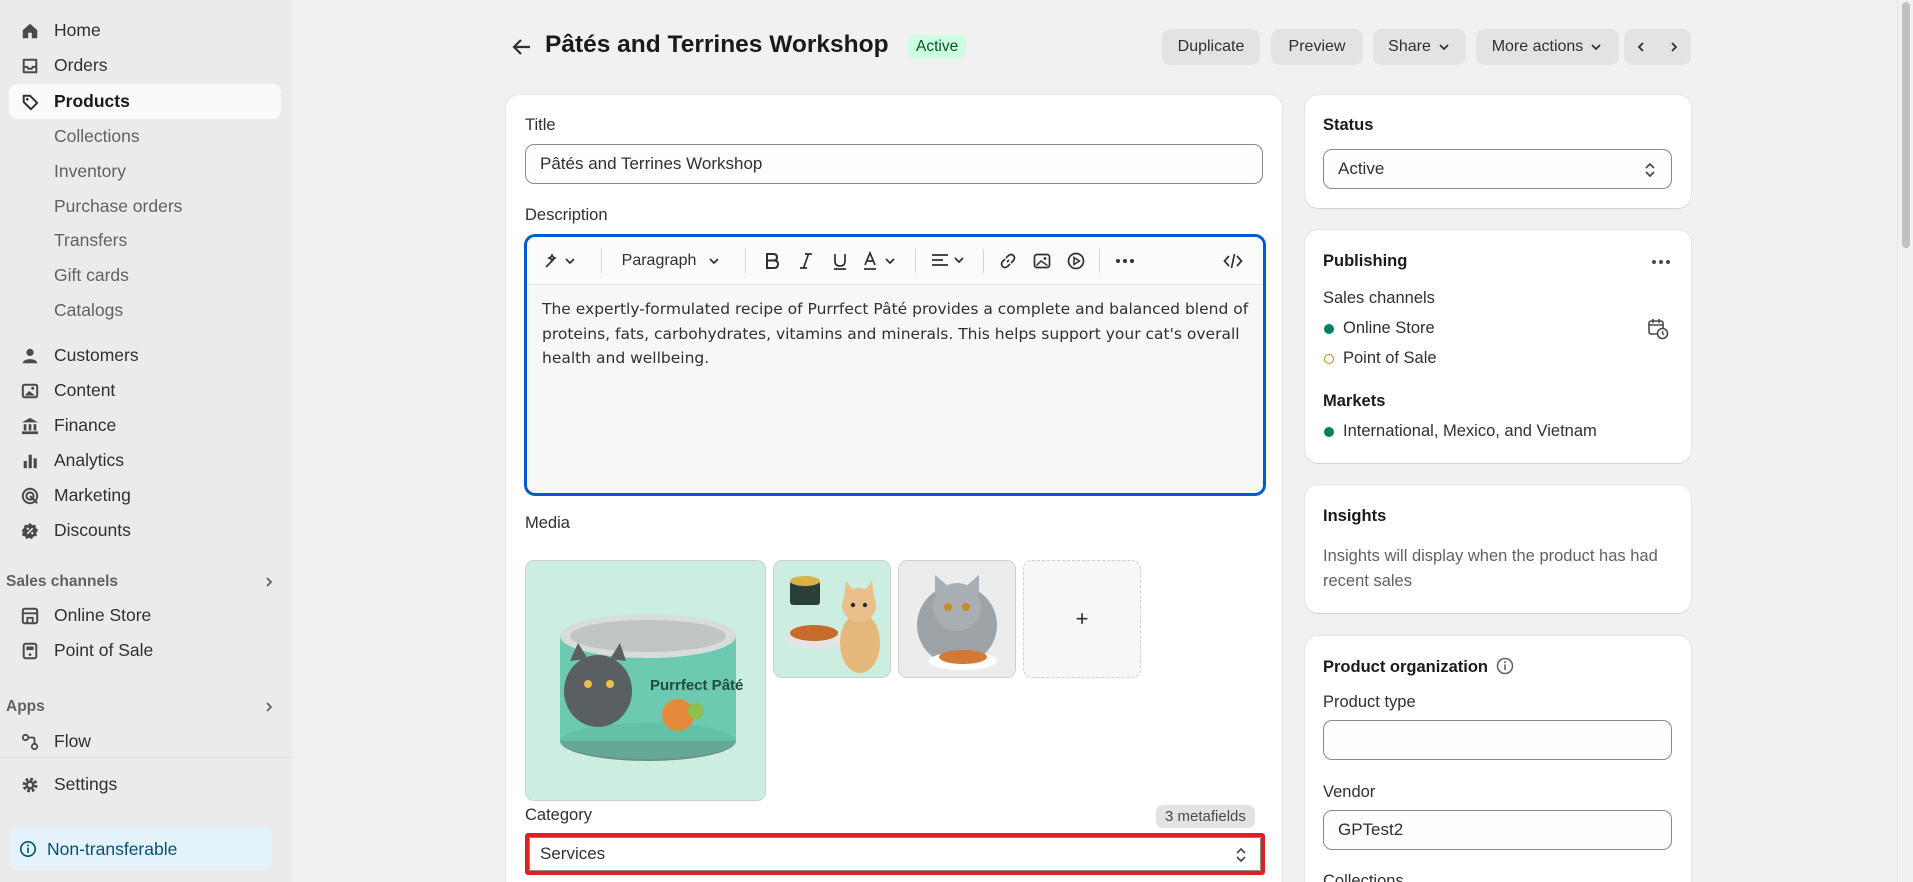  I want to click on sidebar-item-point-of-sale: Point of Sale, so click(145, 650).